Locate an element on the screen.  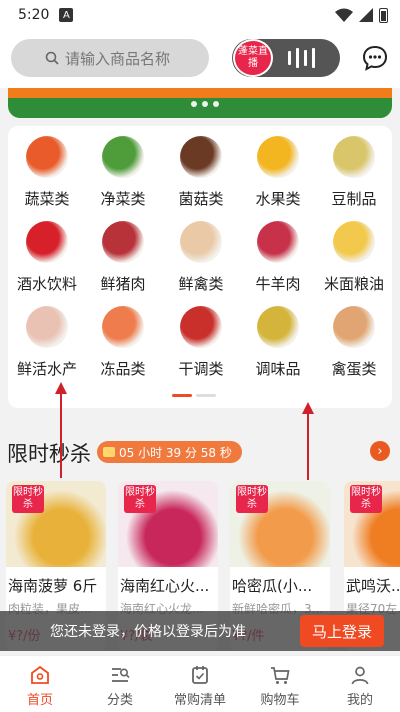
product-name: 海南菠萝 6斤 is located at coordinates (53, 586).